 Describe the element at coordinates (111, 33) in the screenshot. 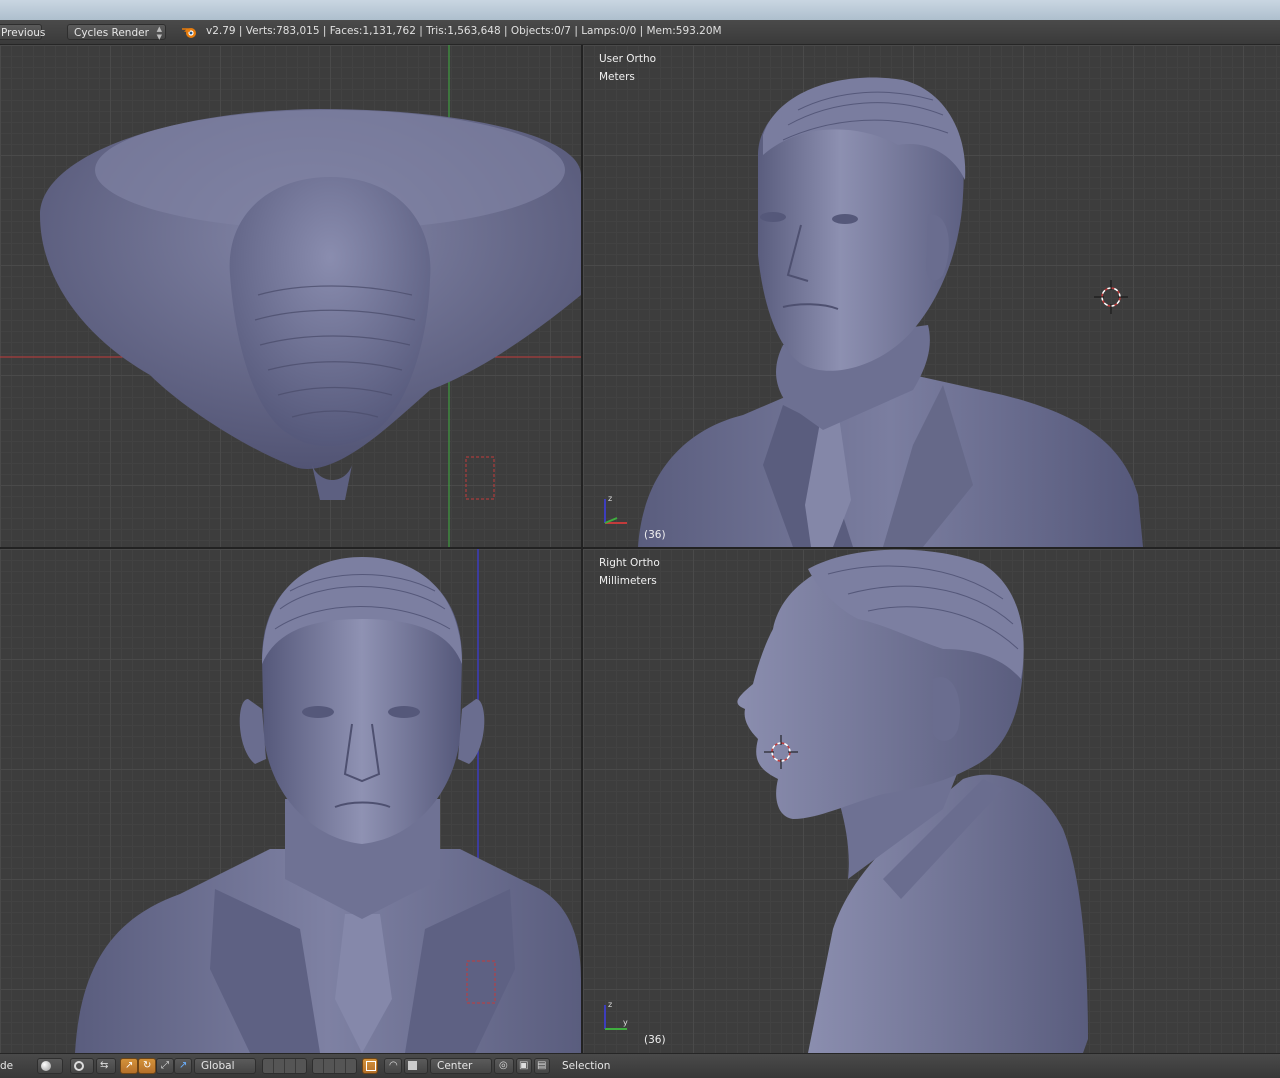

I see `render-engine-label: Cycles Render` at that location.